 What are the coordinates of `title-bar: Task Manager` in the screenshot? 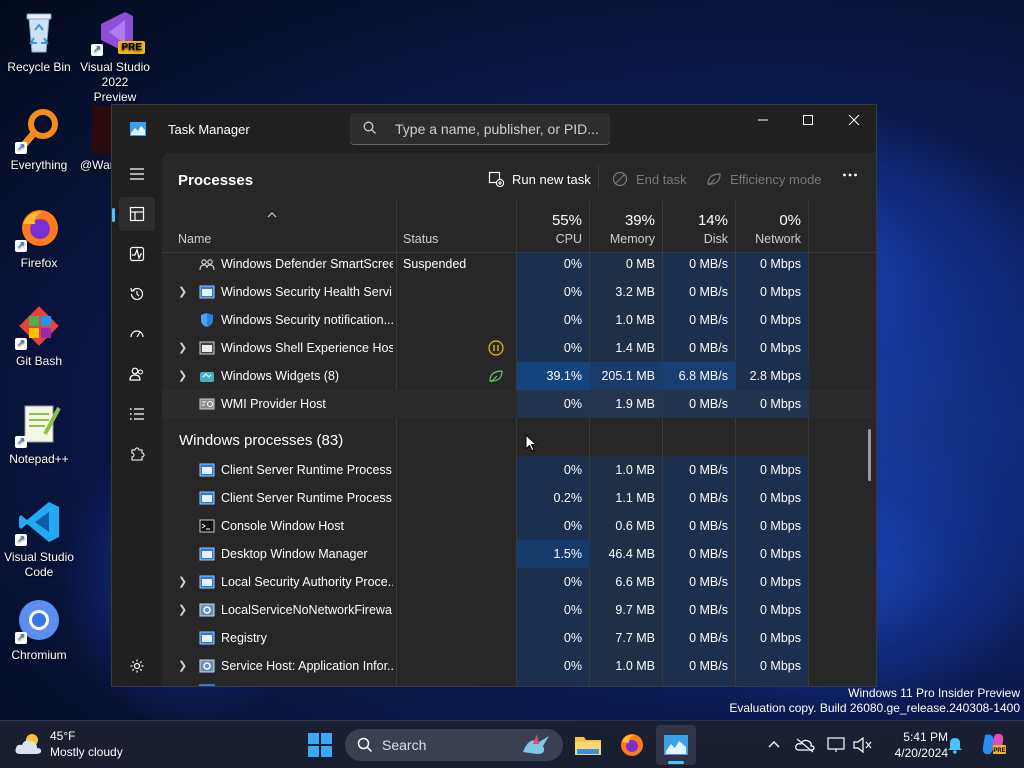 It's located at (494, 129).